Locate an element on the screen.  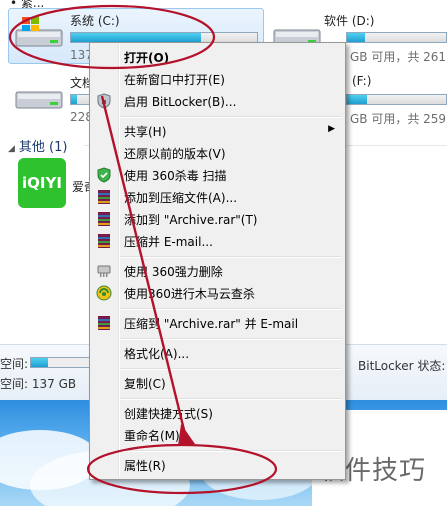
drive-f-usage-bar is located at coordinates (396, 99).